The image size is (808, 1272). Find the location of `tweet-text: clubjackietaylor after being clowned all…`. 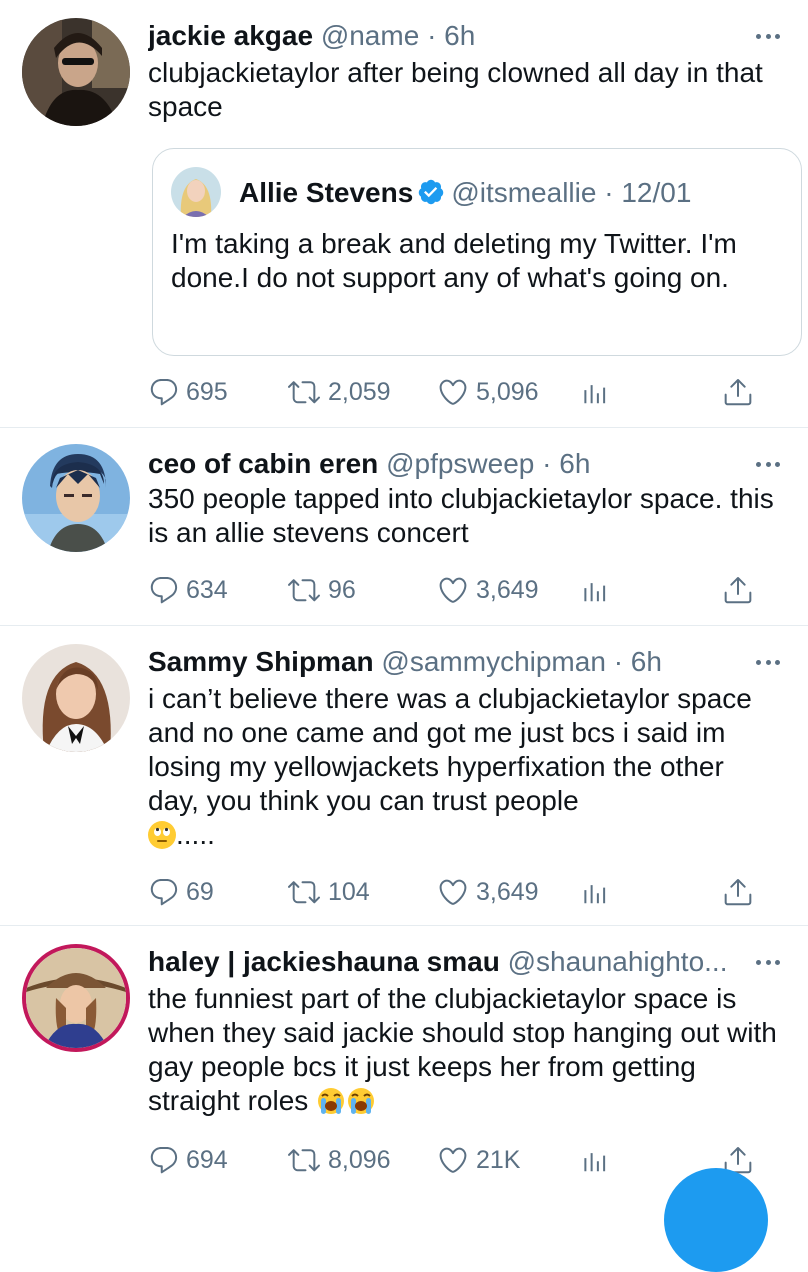

tweet-text: clubjackietaylor after being clowned all… is located at coordinates (455, 89).